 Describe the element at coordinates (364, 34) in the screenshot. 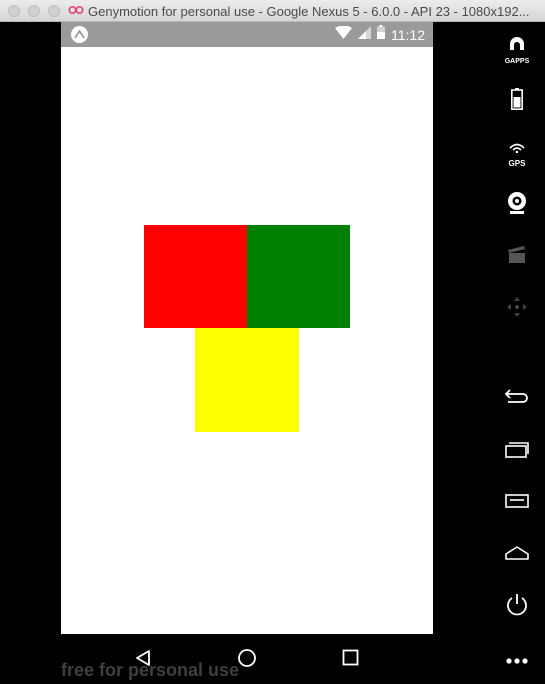

I see `cell-signal-icon` at that location.